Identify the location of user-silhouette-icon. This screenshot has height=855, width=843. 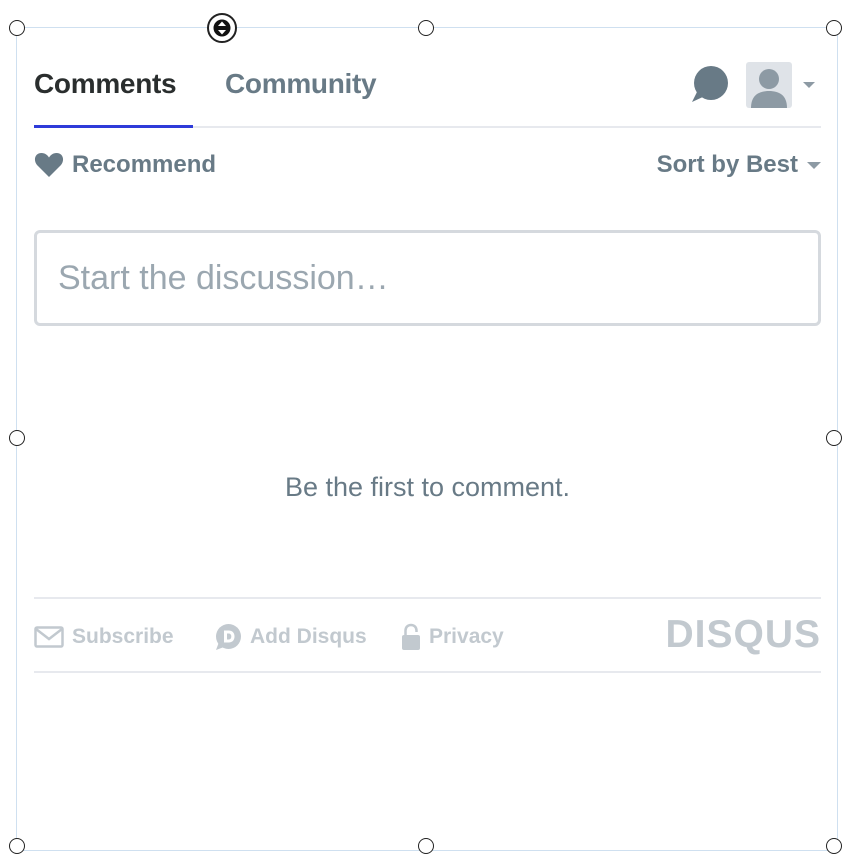
(769, 88).